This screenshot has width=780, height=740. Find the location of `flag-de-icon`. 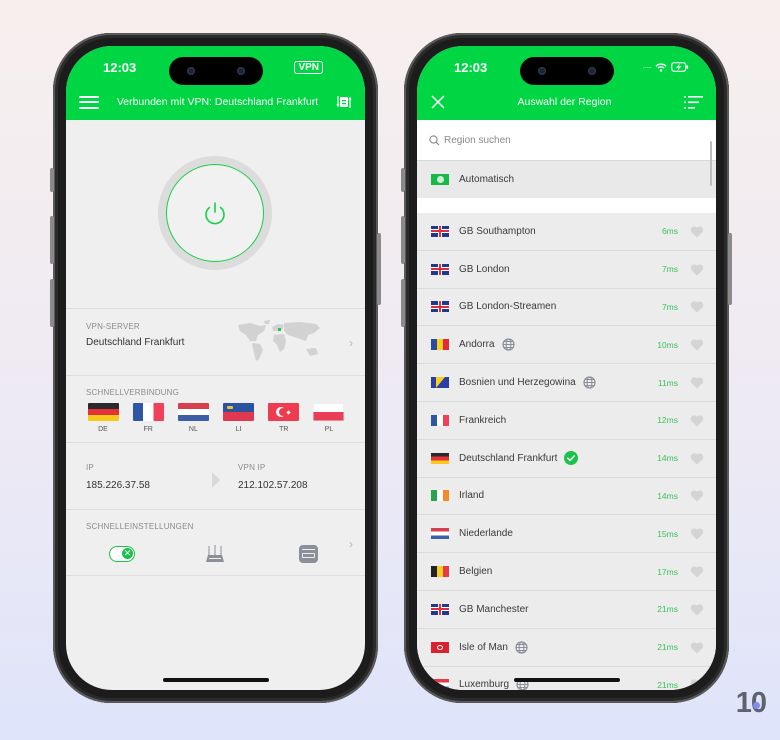

flag-de-icon is located at coordinates (103, 412).